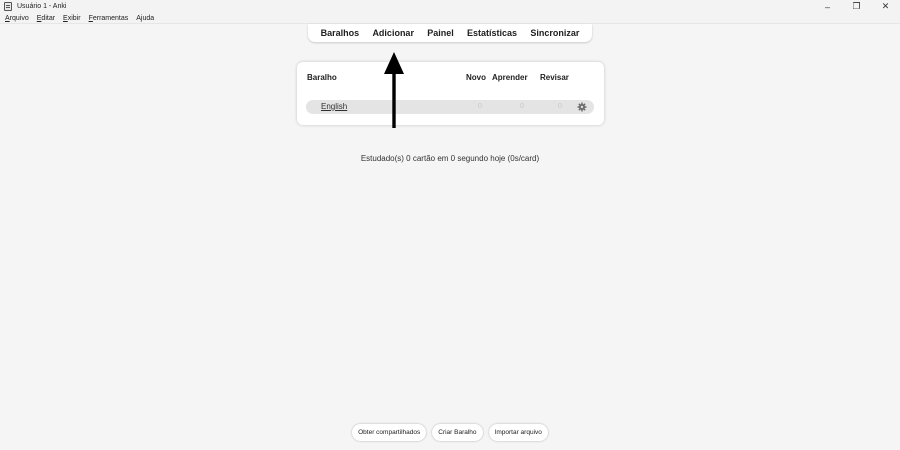 The height and width of the screenshot is (450, 900). I want to click on header-learn: Aprender, so click(510, 77).